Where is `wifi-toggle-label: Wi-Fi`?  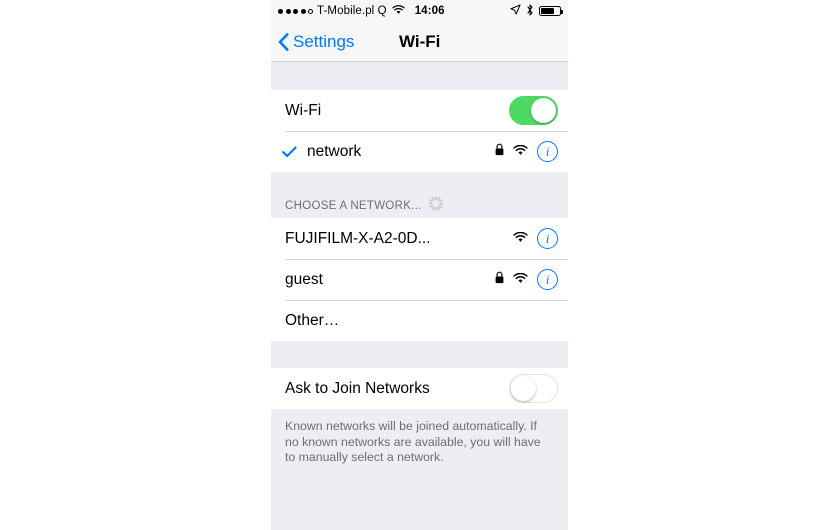
wifi-toggle-label: Wi-Fi is located at coordinates (303, 110).